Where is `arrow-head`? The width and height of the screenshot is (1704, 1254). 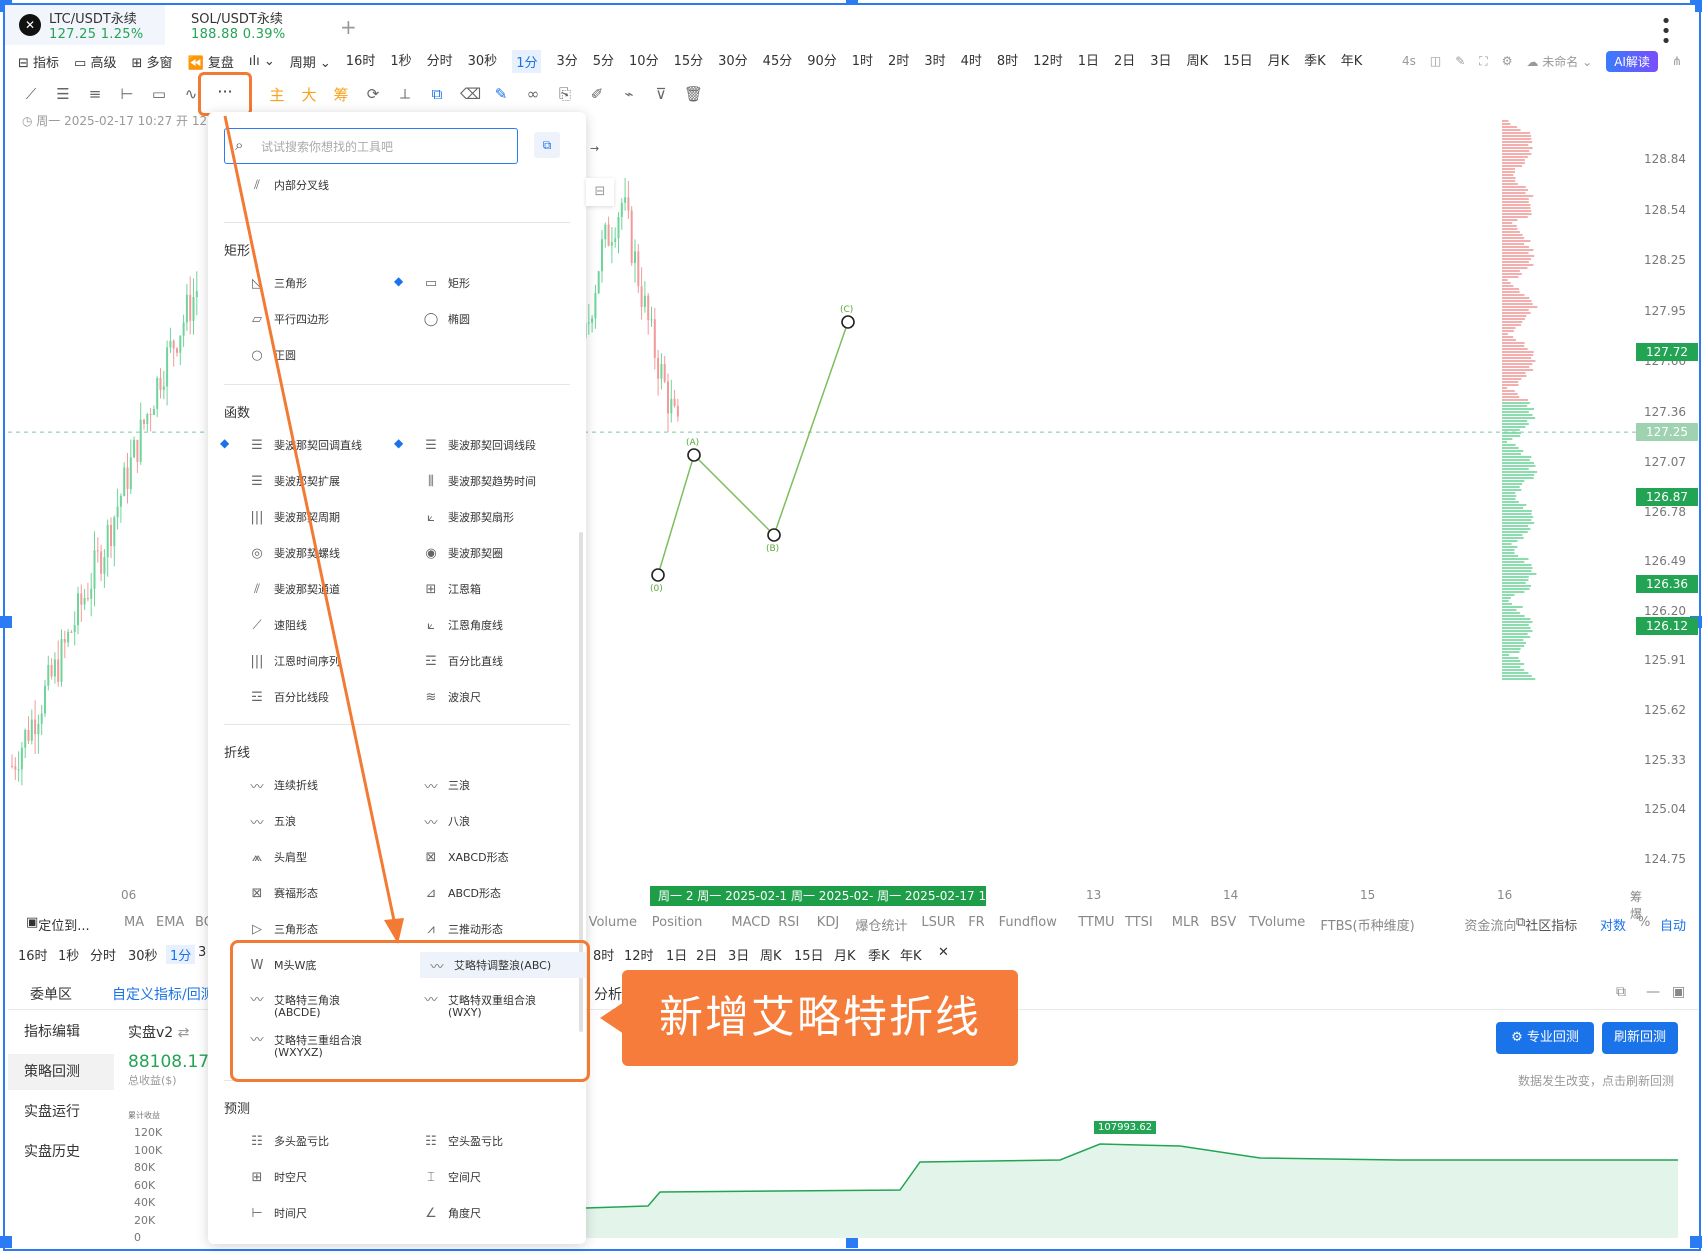
arrow-head is located at coordinates (394, 931).